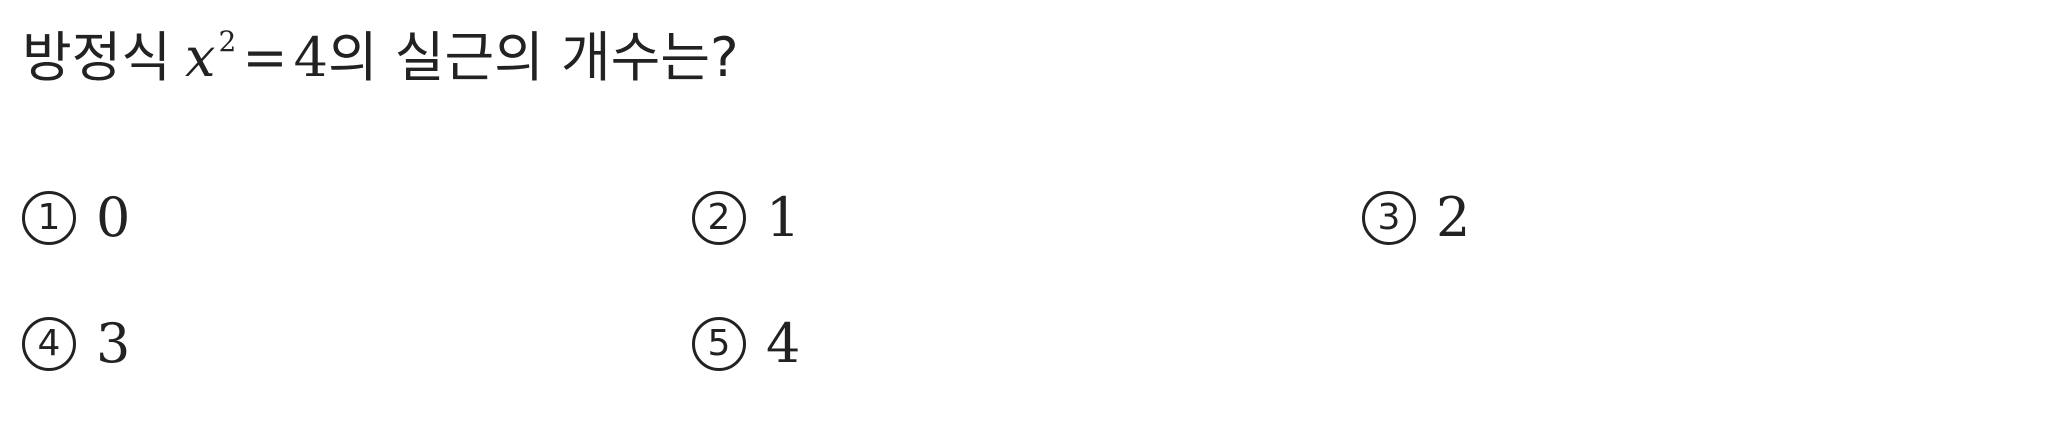 Image resolution: width=2046 pixels, height=443 pixels. Describe the element at coordinates (783, 343) in the screenshot. I see `choice-5-value: 4` at that location.